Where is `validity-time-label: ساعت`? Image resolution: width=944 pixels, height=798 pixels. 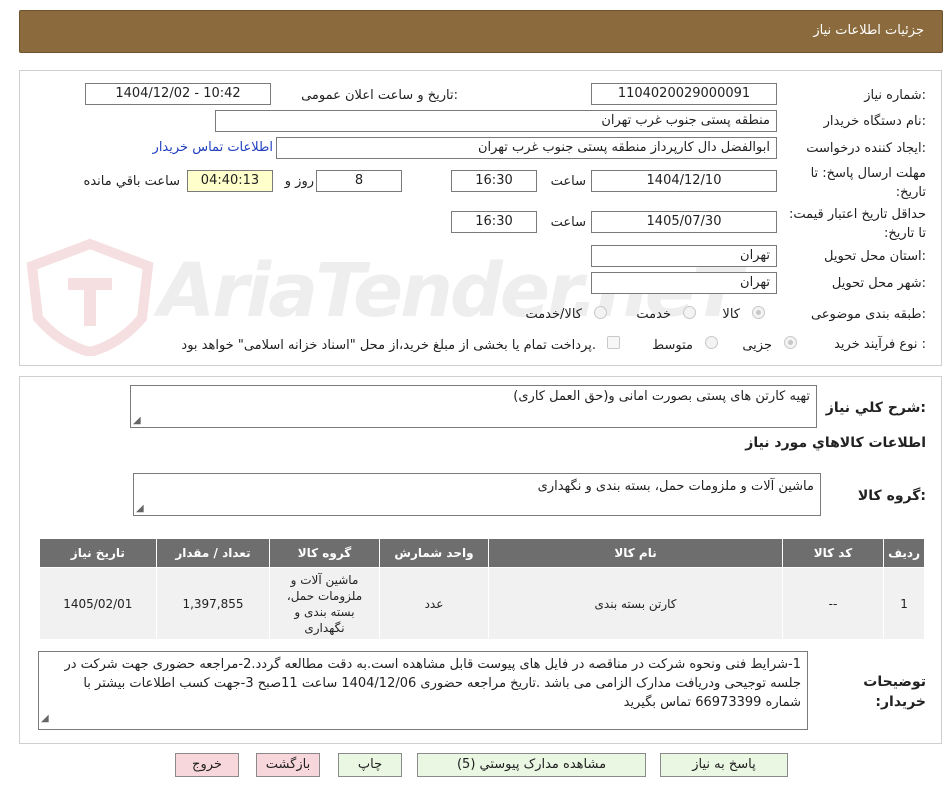
validity-time-label: ساعت is located at coordinates (568, 222).